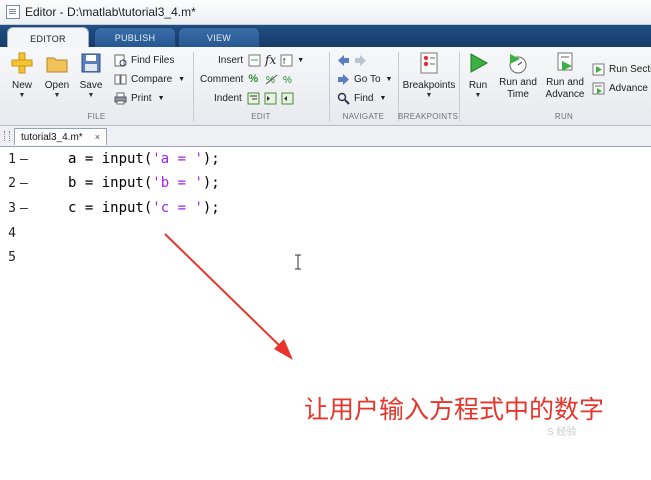 The image size is (651, 480). Describe the element at coordinates (565, 94) in the screenshot. I see `run-and-advance-label-2: Advance` at that location.